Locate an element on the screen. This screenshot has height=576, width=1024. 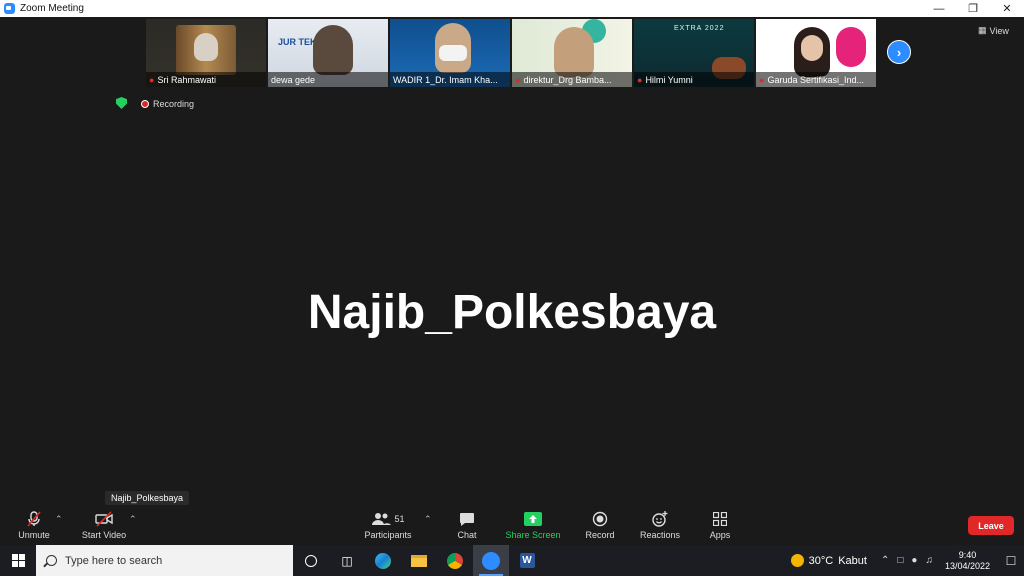
chat-label: Chat is located at coordinates (467, 535).